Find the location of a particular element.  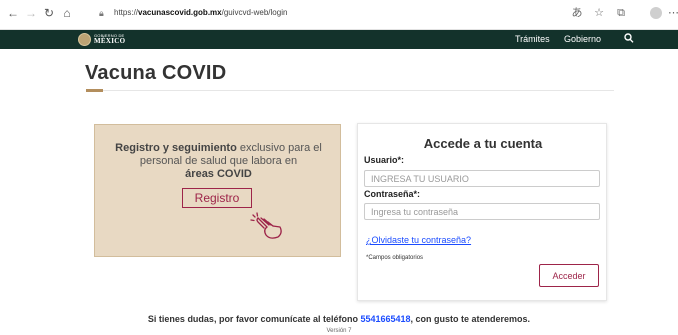

login-title: Accede a tu cuenta is located at coordinates (483, 143).